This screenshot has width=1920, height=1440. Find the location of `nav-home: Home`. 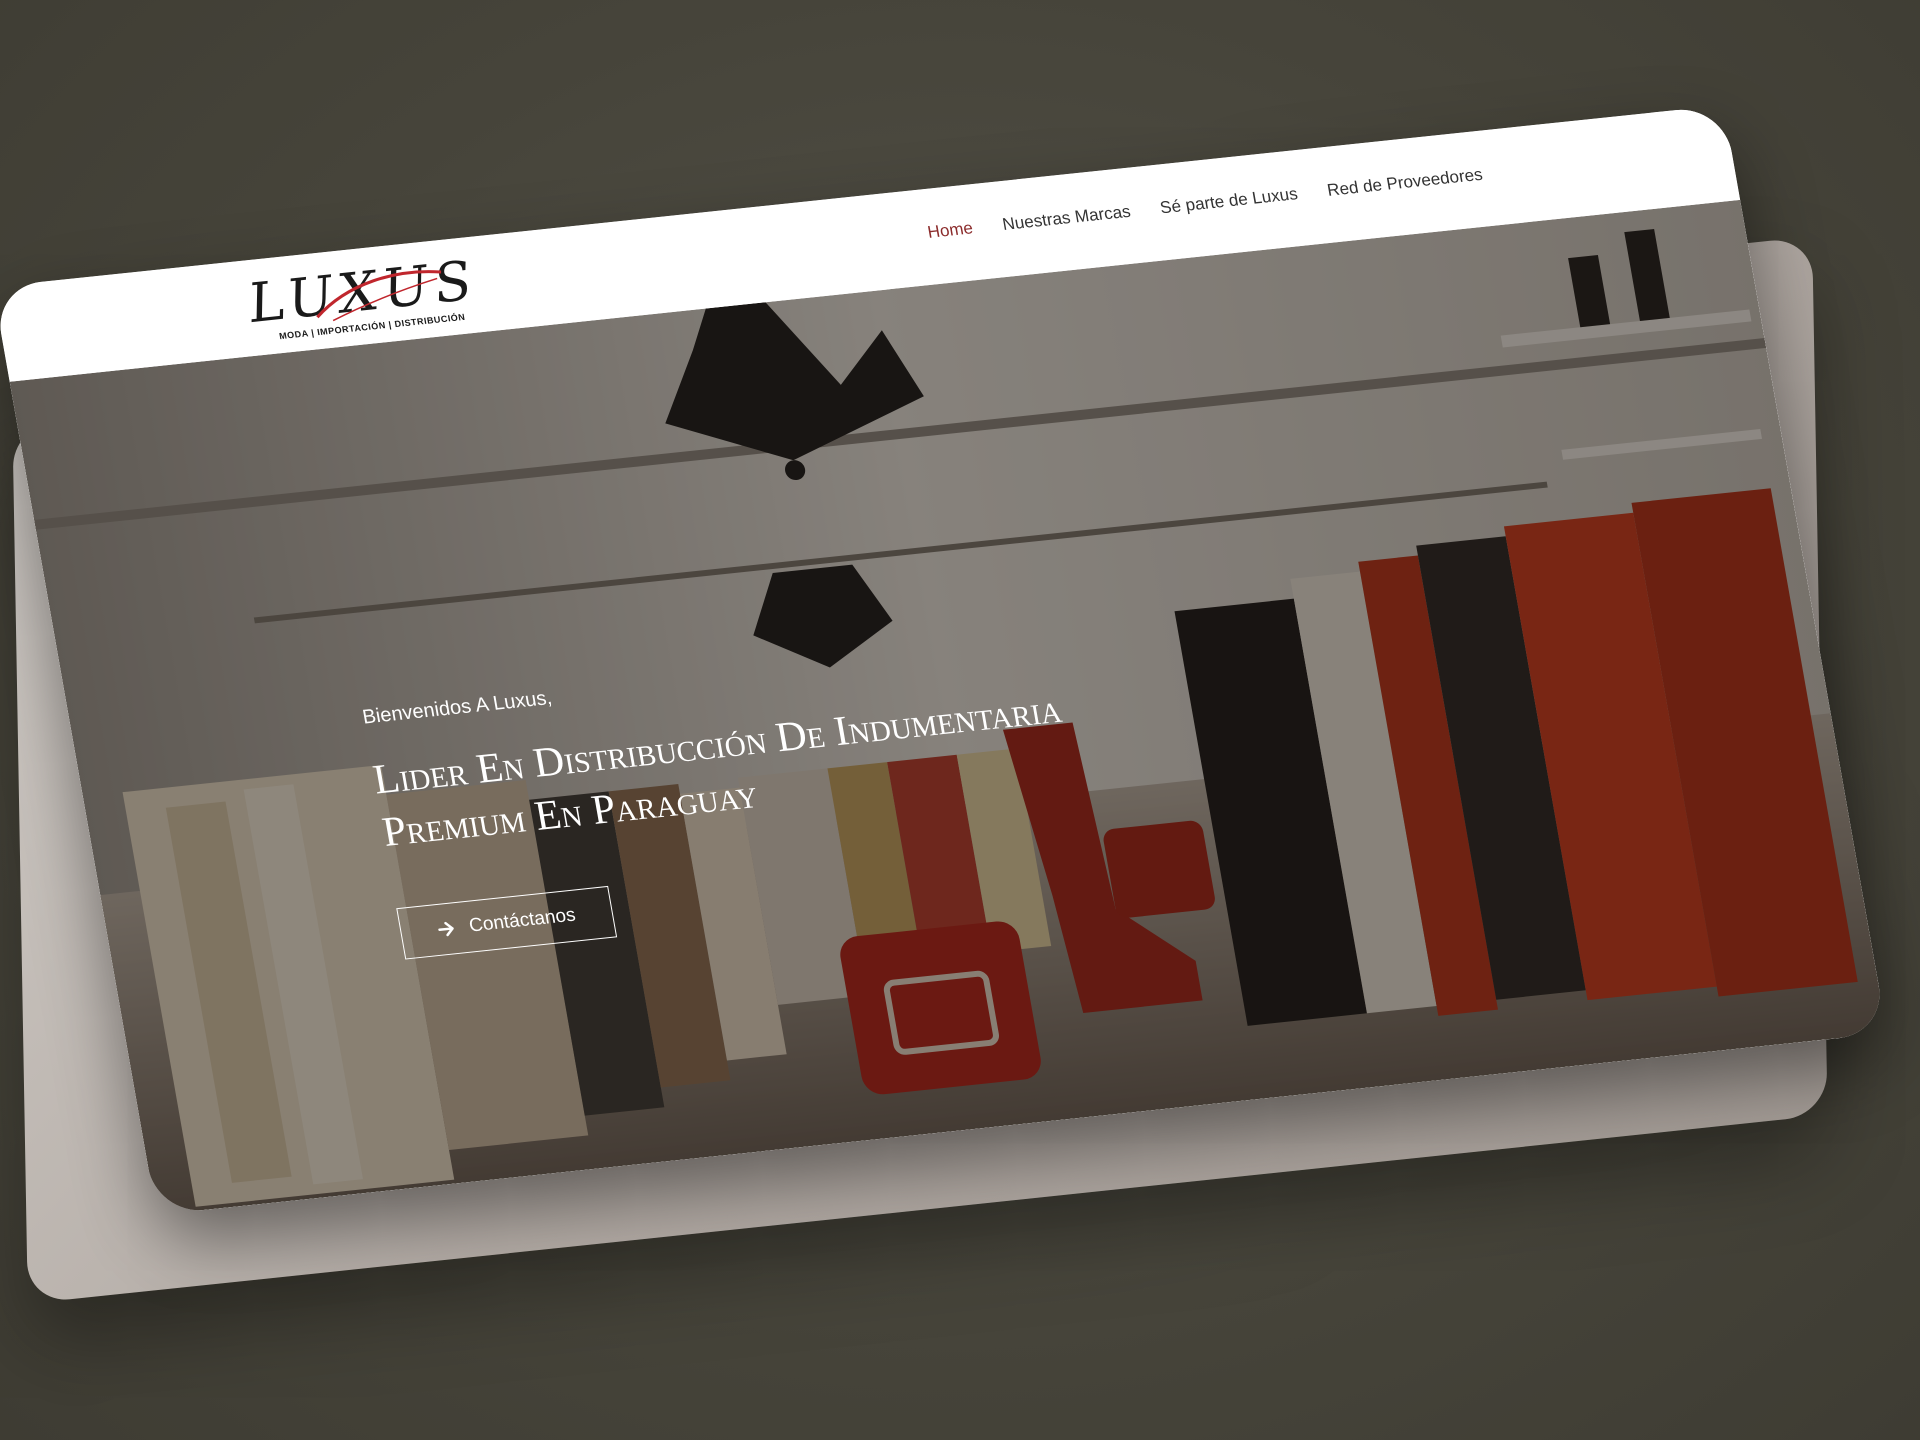

nav-home: Home is located at coordinates (950, 230).